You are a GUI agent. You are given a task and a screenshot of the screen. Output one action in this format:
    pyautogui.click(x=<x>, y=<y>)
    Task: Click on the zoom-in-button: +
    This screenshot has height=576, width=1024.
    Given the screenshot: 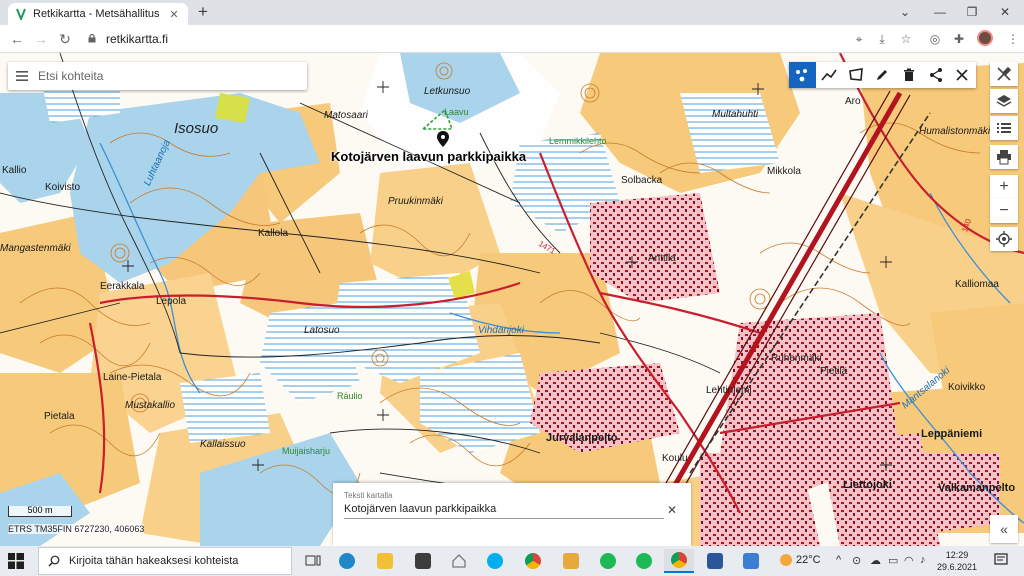 What is the action you would take?
    pyautogui.click(x=1004, y=187)
    